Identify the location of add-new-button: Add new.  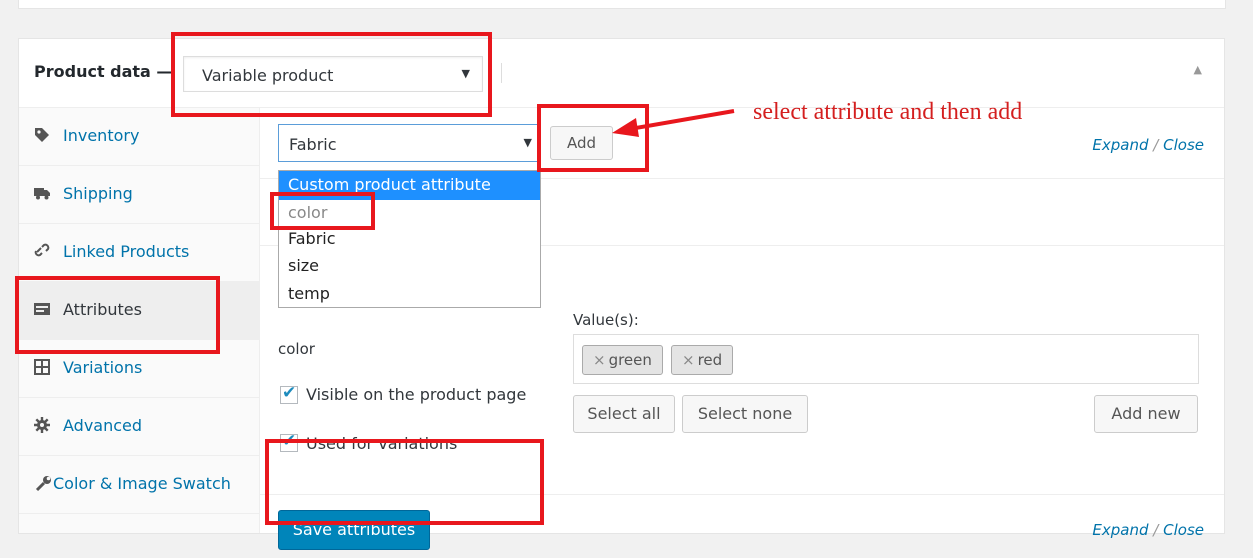
(1146, 414).